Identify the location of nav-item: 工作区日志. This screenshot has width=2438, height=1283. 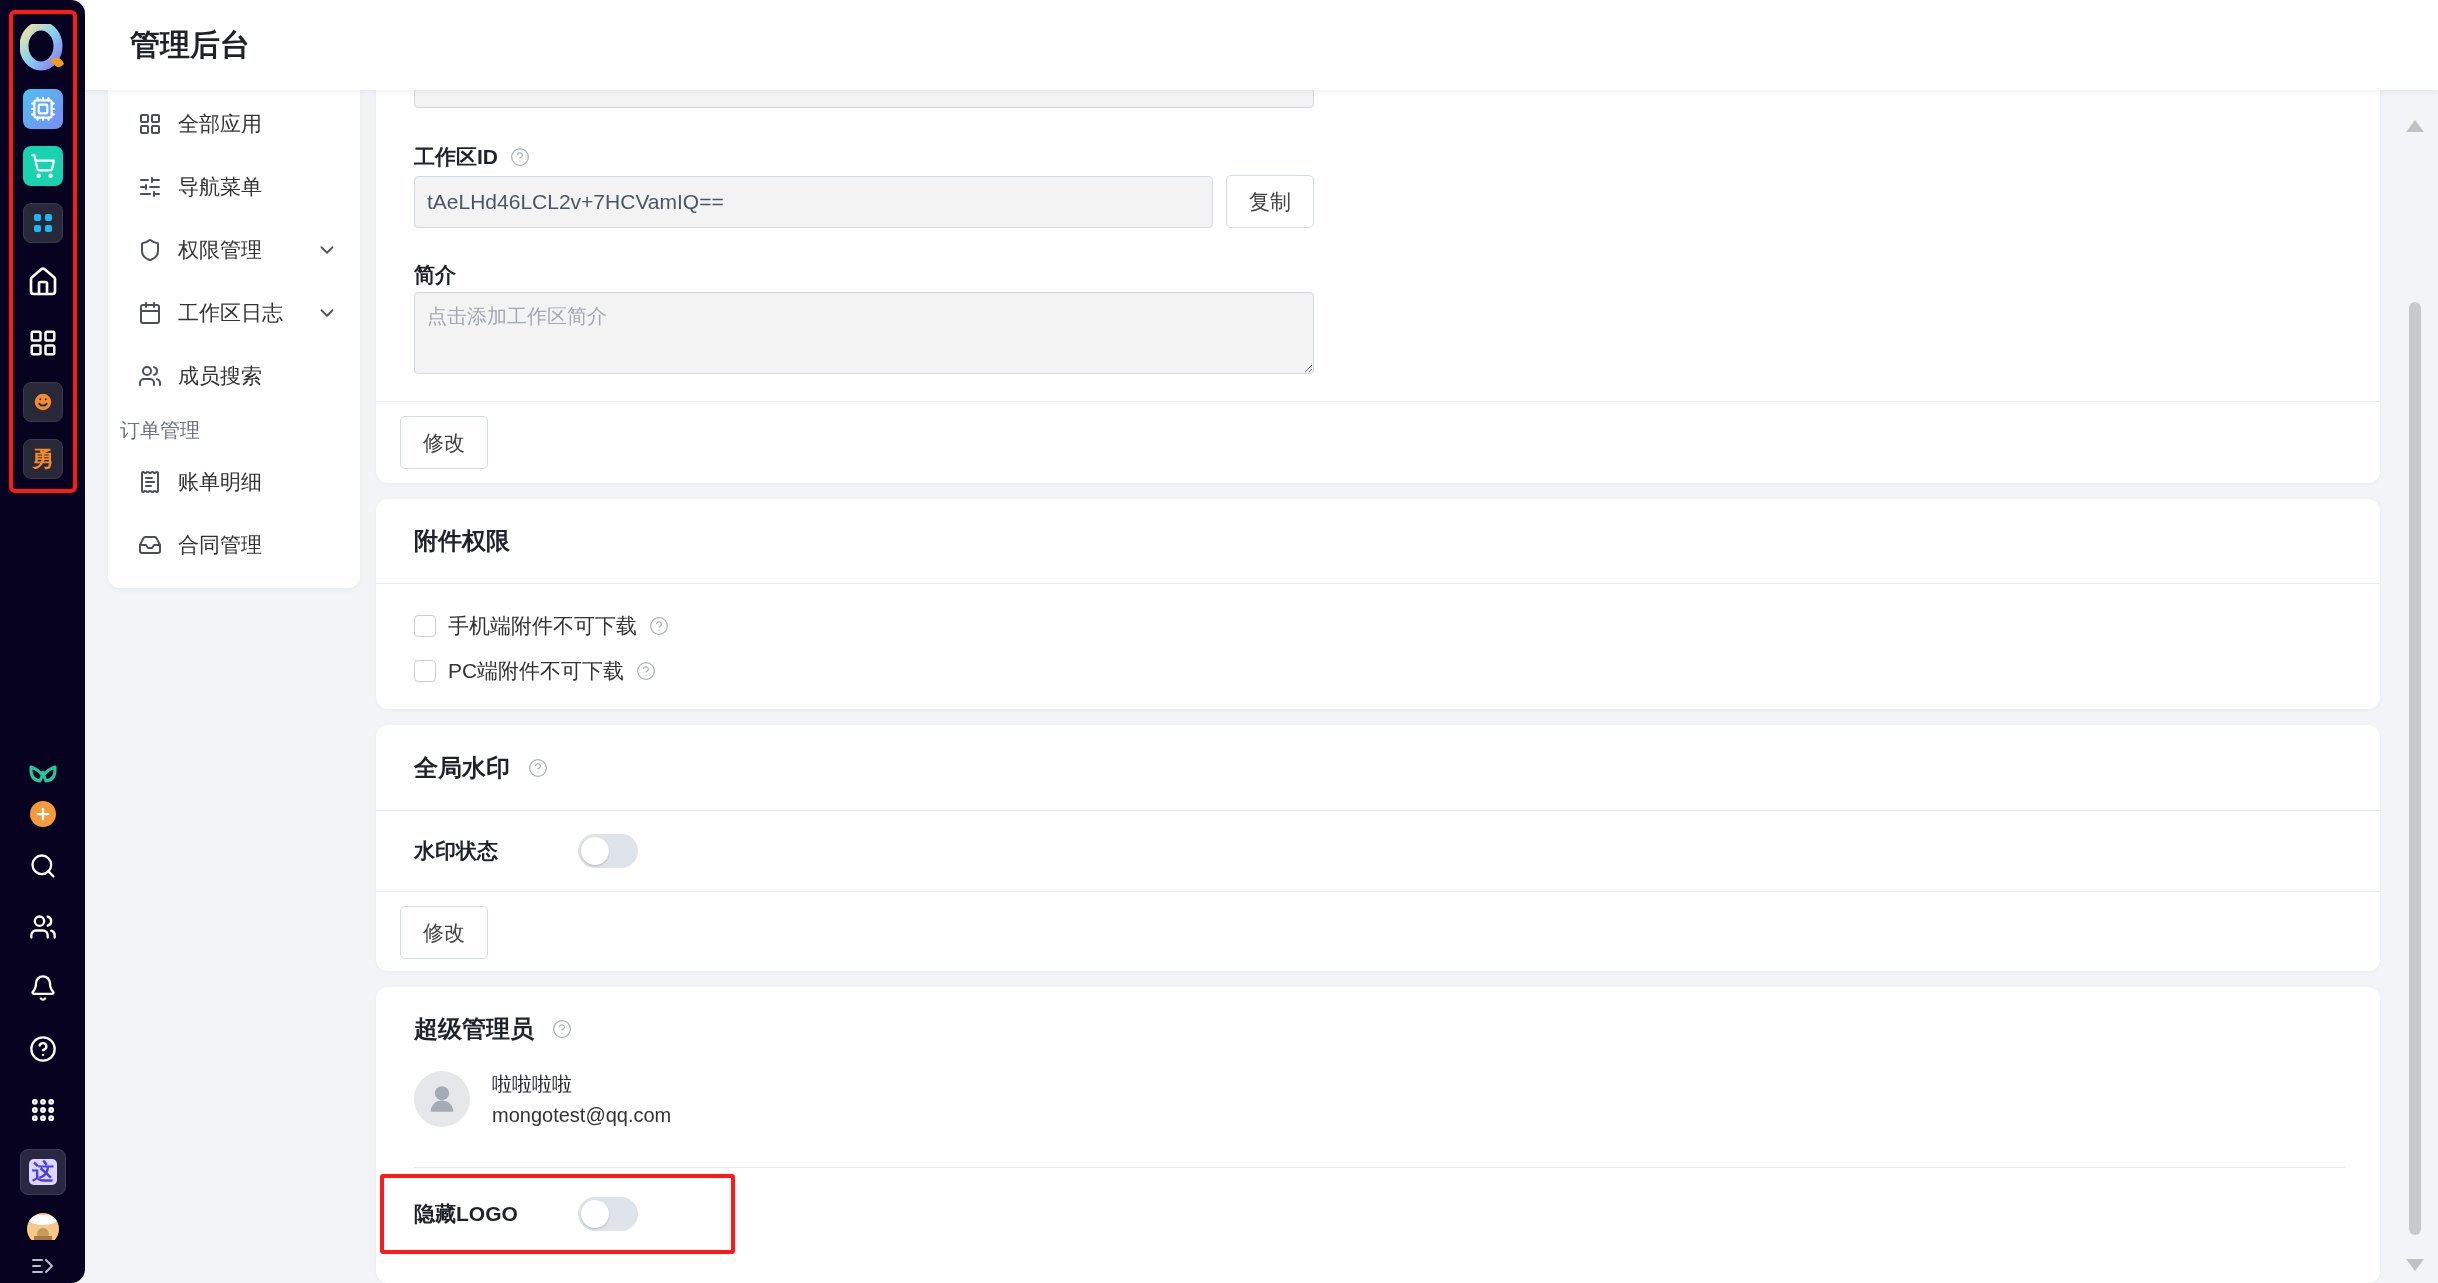
(234, 312).